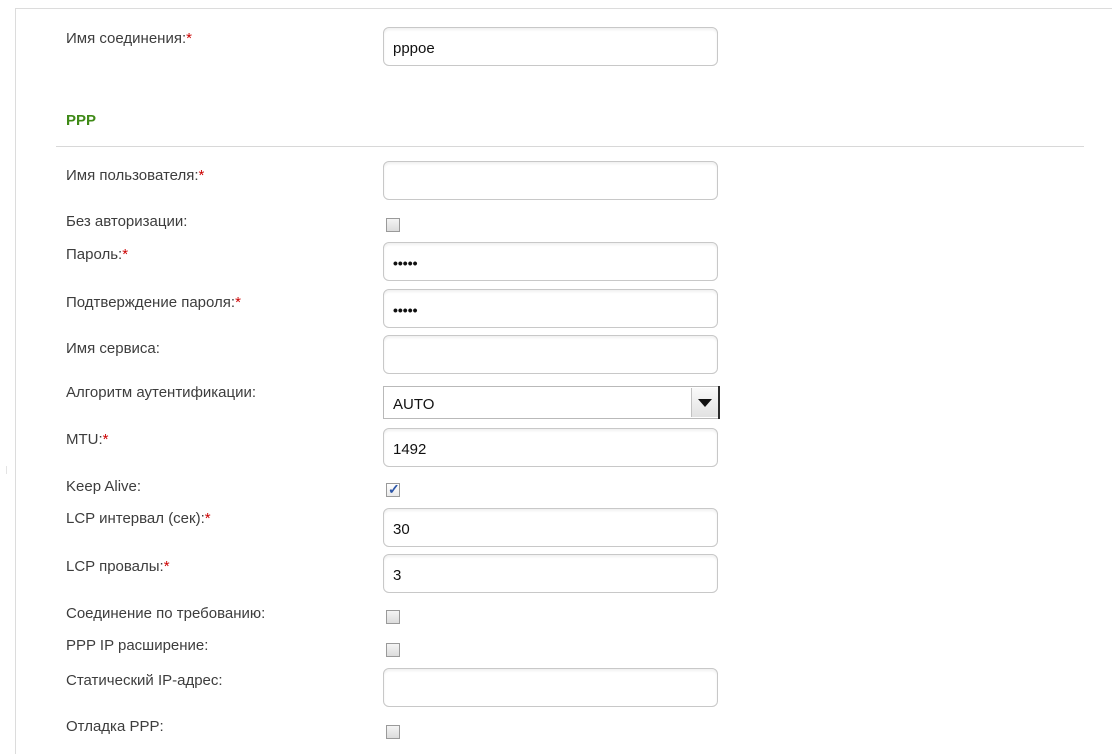 This screenshot has height=754, width=1112. Describe the element at coordinates (393, 650) in the screenshot. I see `ip-extension-checkbox` at that location.